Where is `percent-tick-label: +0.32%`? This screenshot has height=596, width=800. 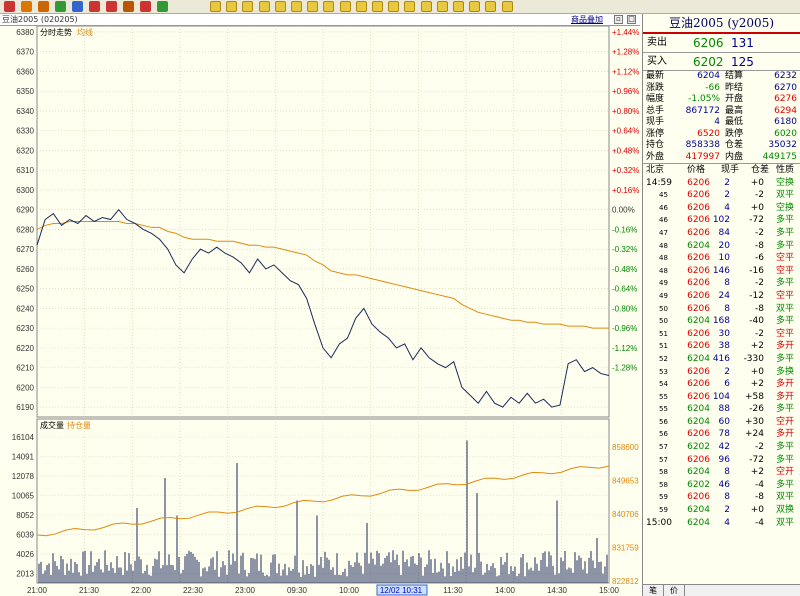
percent-tick-label: +0.32% is located at coordinates (625, 170).